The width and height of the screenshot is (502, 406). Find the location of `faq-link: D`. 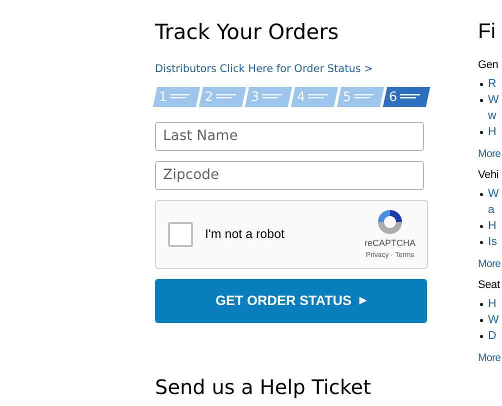

faq-link: D is located at coordinates (492, 336).